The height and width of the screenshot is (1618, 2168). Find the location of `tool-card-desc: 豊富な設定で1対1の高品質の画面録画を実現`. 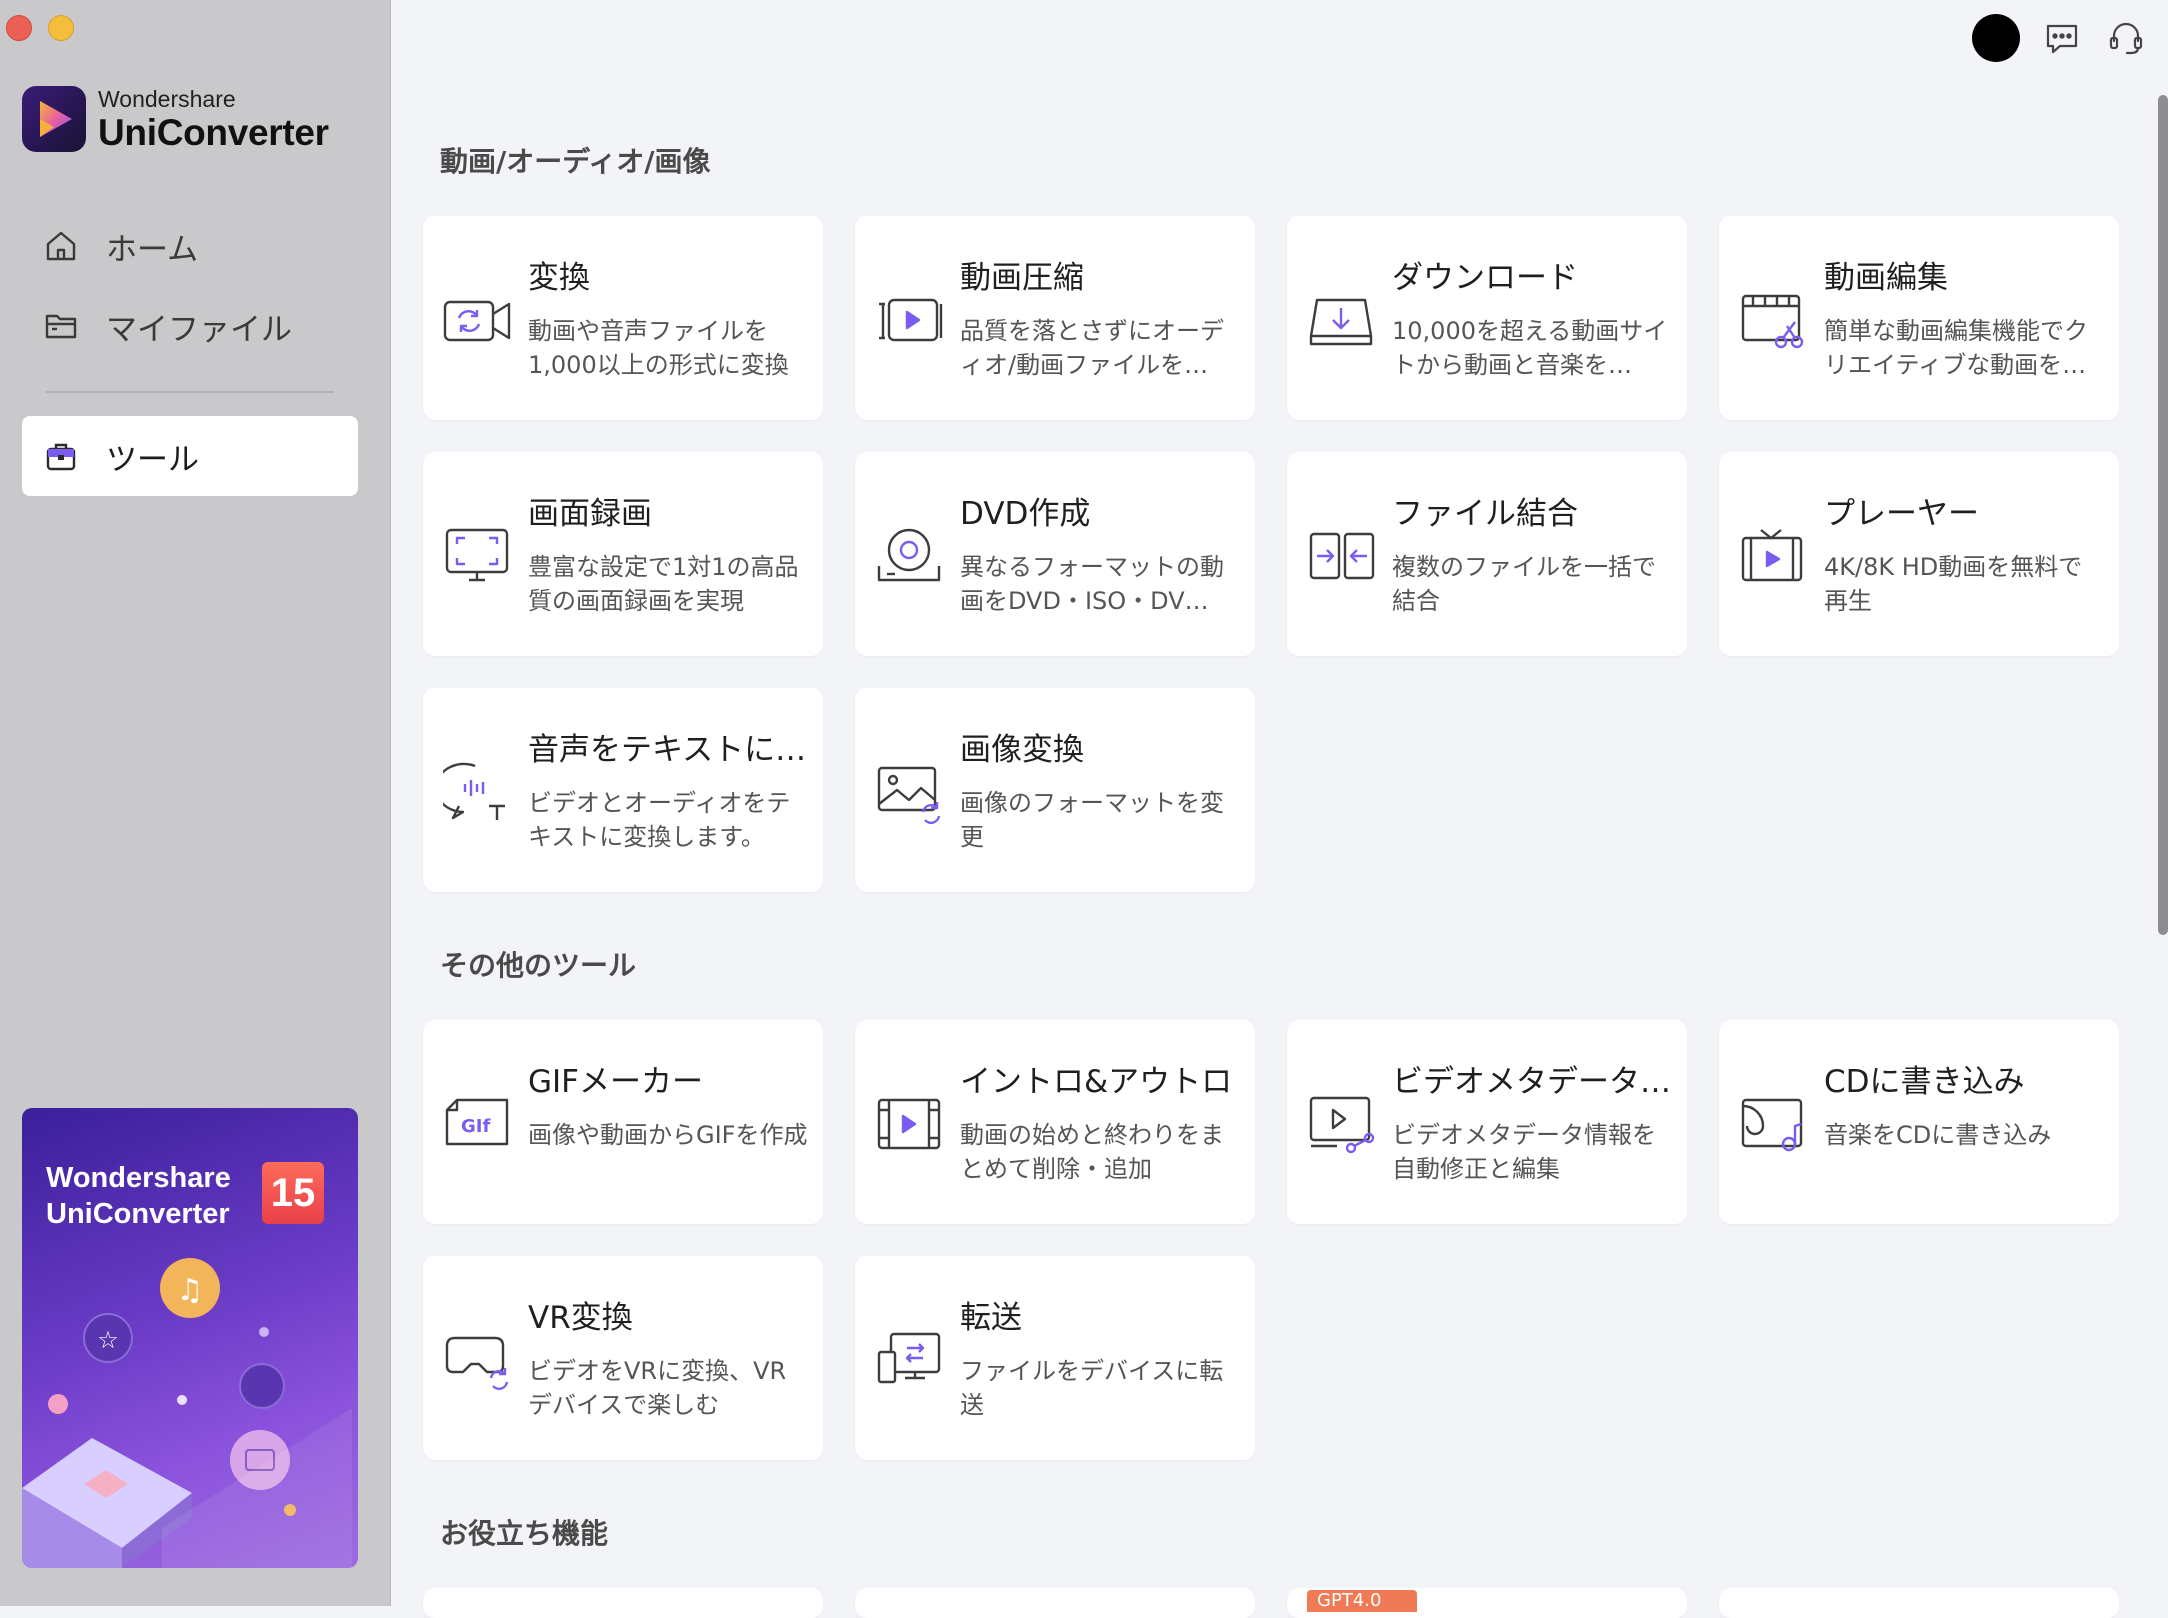

tool-card-desc: 豊富な設定で1対1の高品質の画面録画を実現 is located at coordinates (663, 584).